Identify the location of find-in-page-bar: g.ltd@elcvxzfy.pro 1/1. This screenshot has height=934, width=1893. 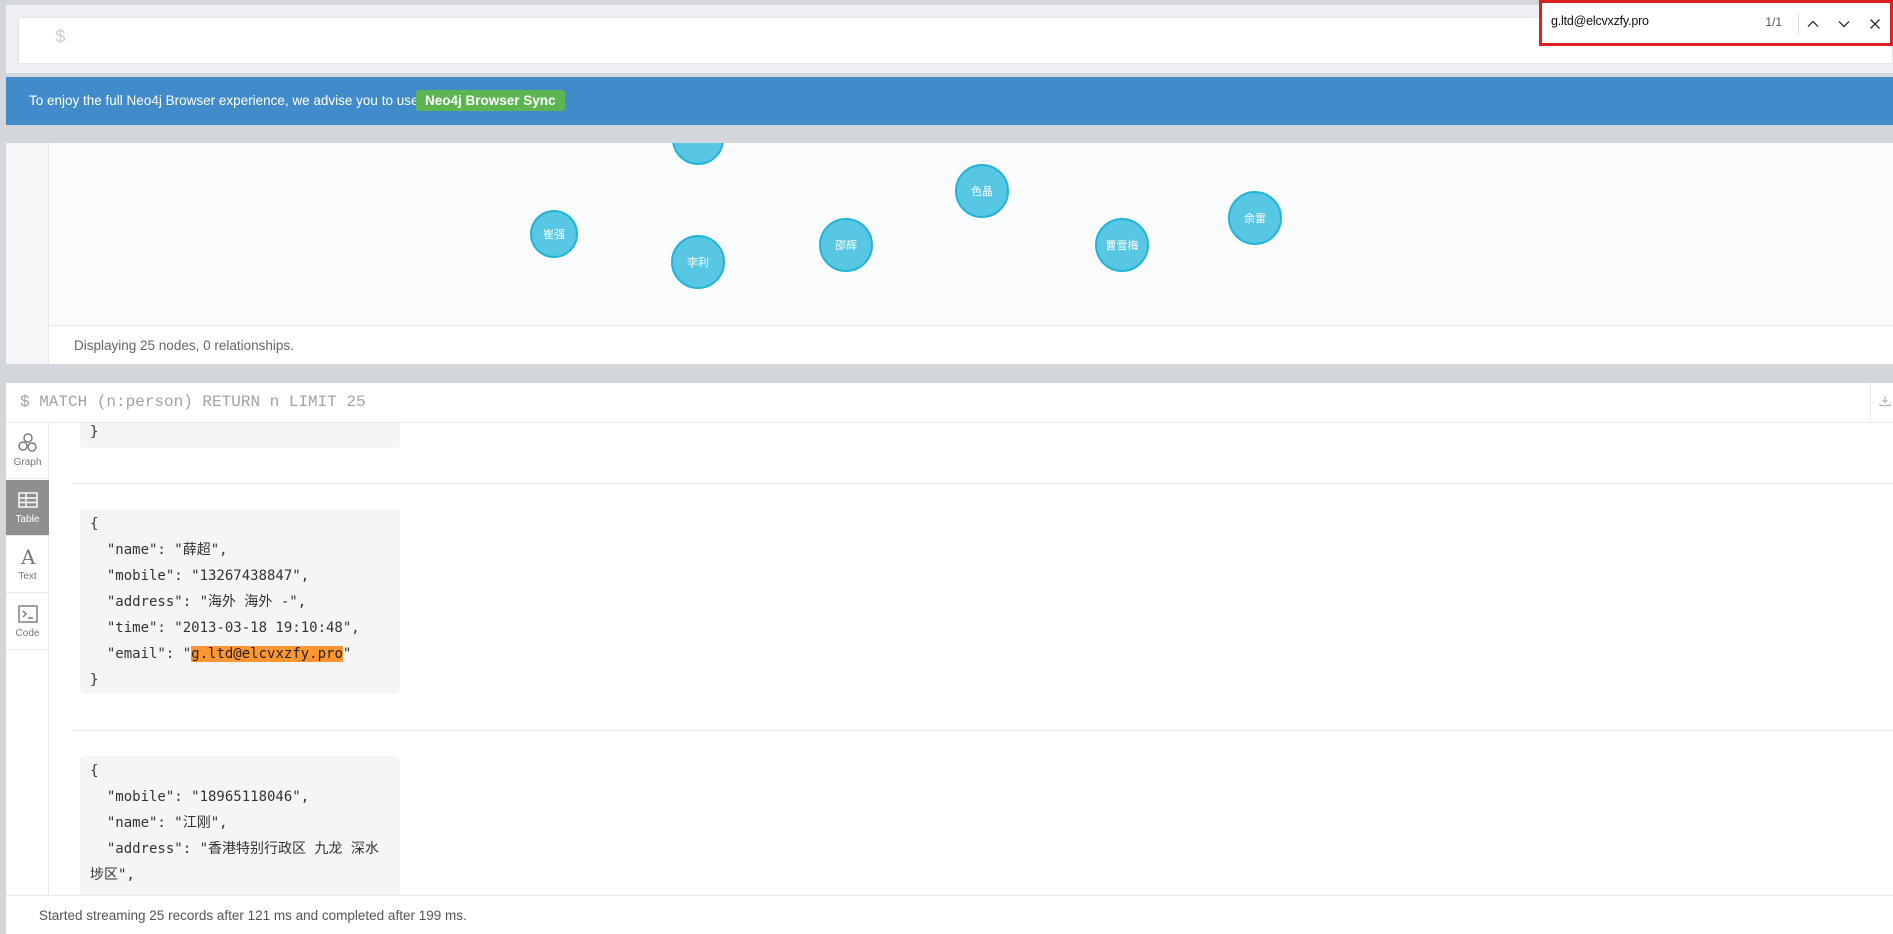
(1716, 23).